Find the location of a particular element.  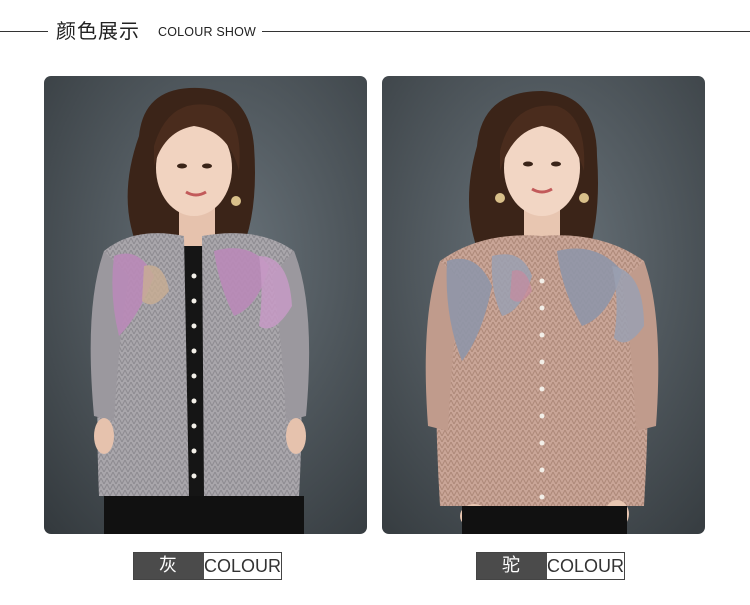

section-subtitle: COLOUR SHOW is located at coordinates (207, 32).